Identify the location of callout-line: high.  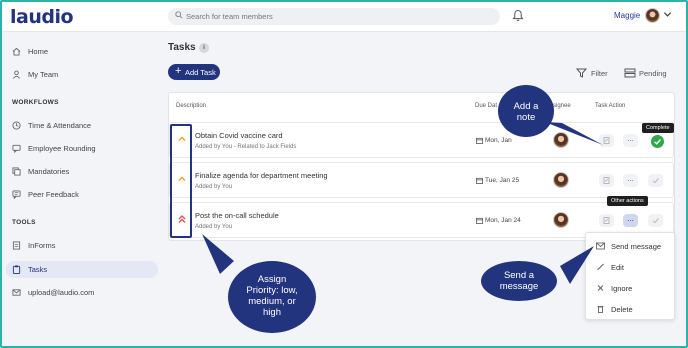
(272, 312).